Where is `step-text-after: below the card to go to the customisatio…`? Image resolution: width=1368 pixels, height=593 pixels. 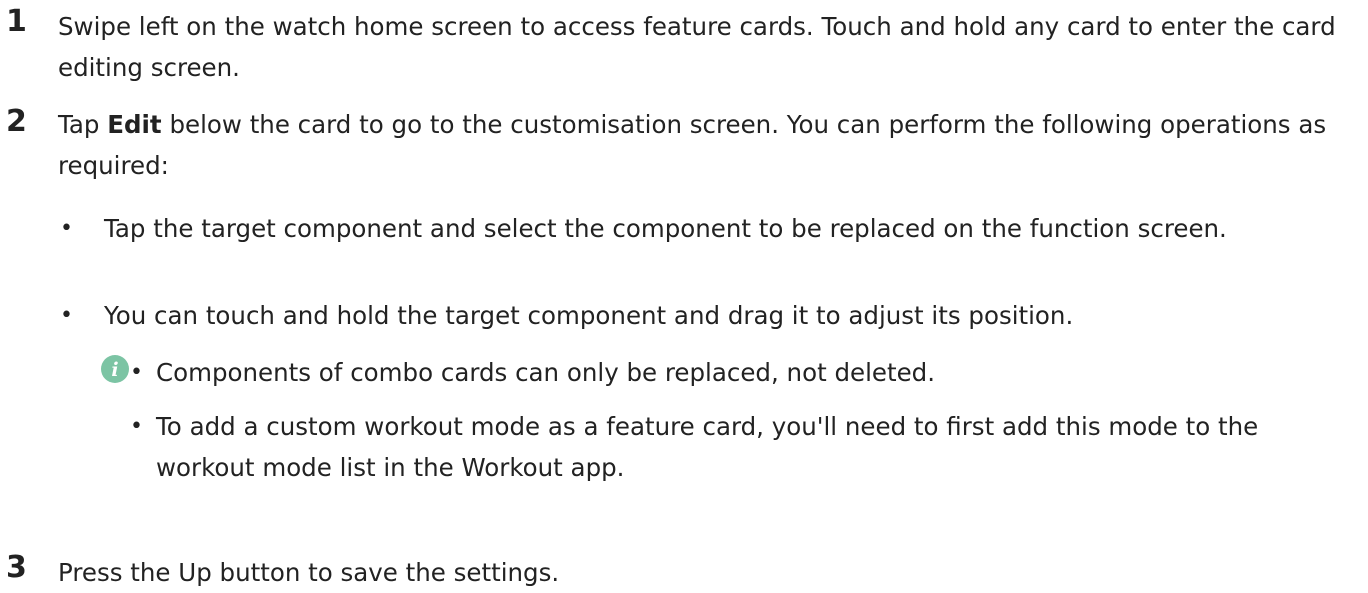
step-text-after: below the card to go to the customisatio… is located at coordinates (692, 145).